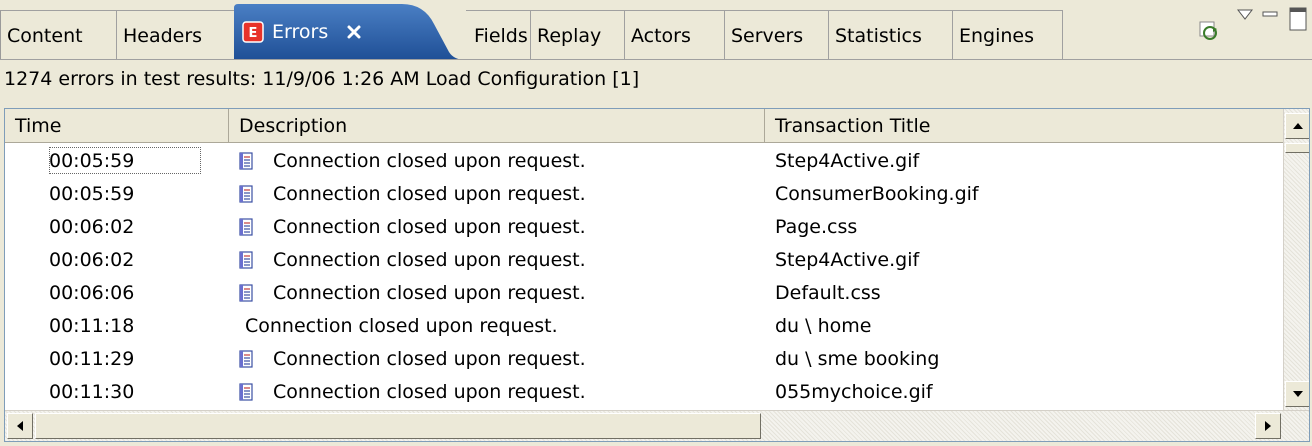 The width and height of the screenshot is (1312, 446). Describe the element at coordinates (497, 126) in the screenshot. I see `column-header-description: Description` at that location.